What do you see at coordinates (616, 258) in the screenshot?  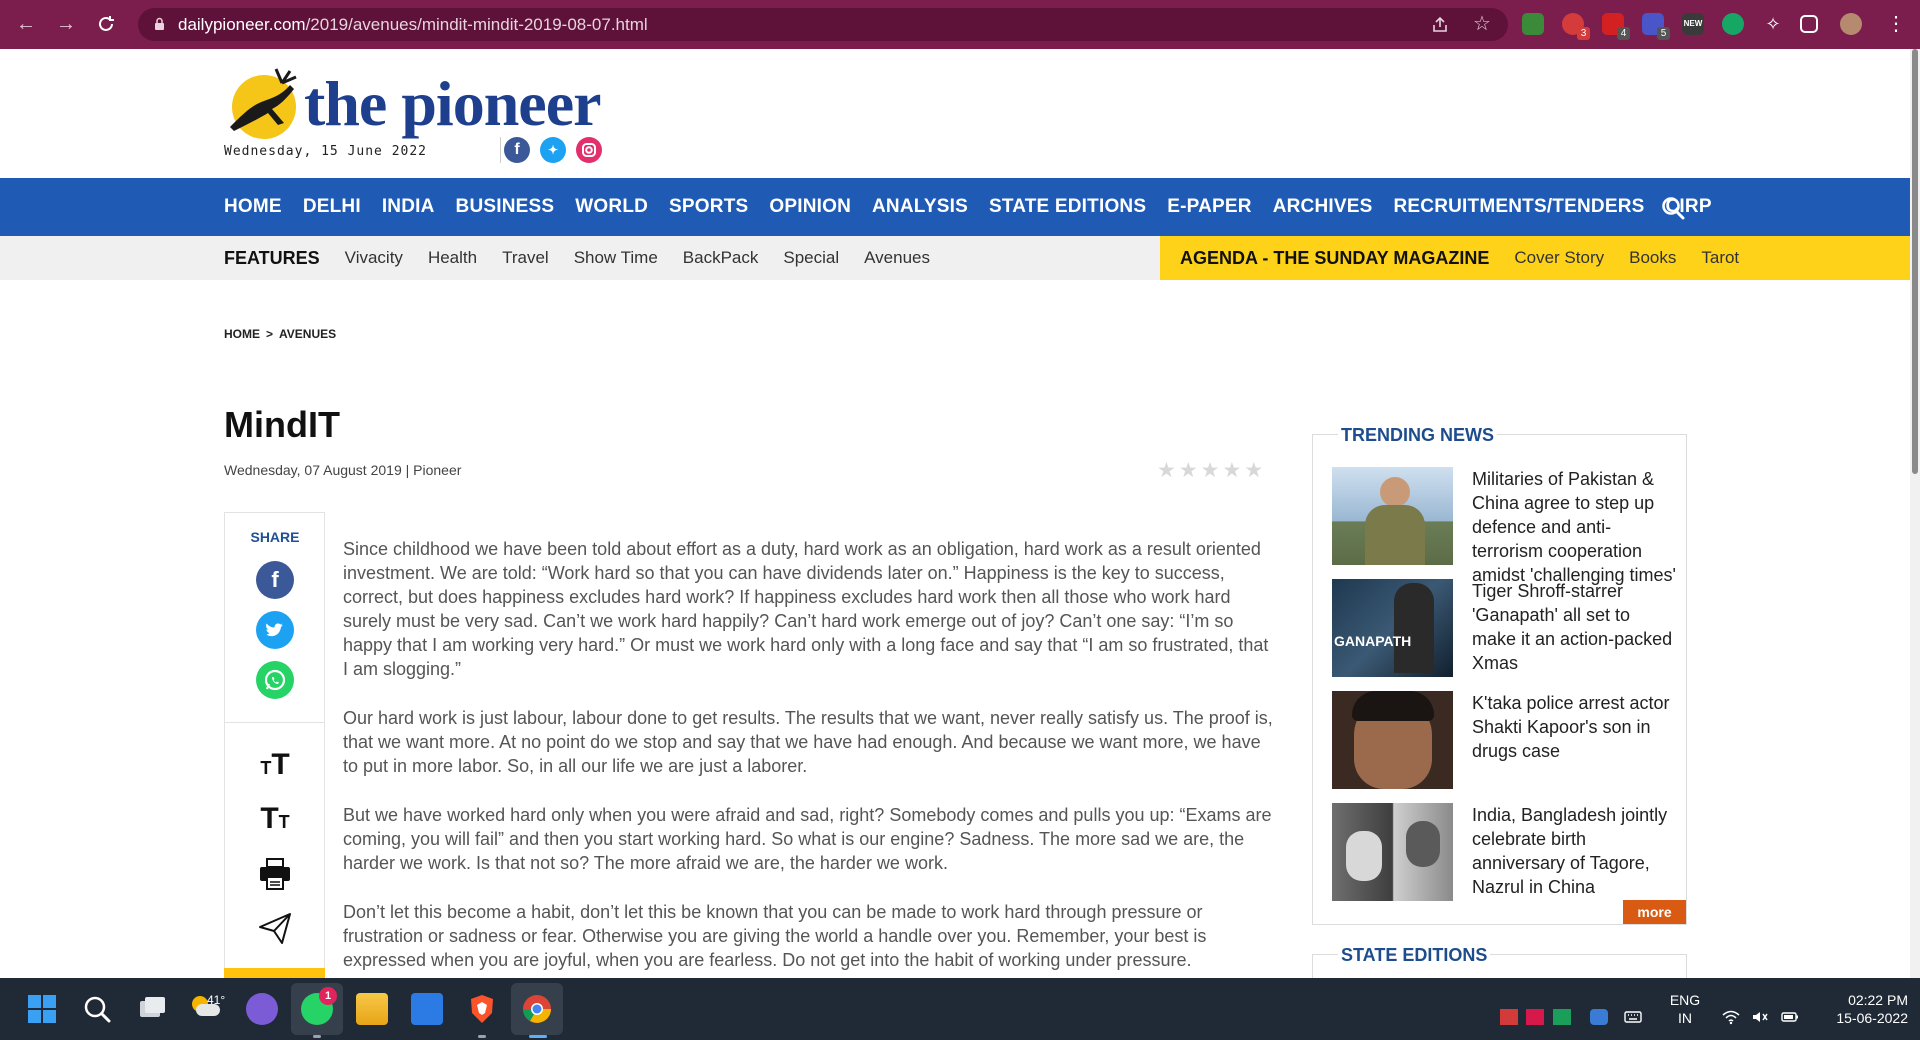 I see `subnav-show-time: Show Time` at bounding box center [616, 258].